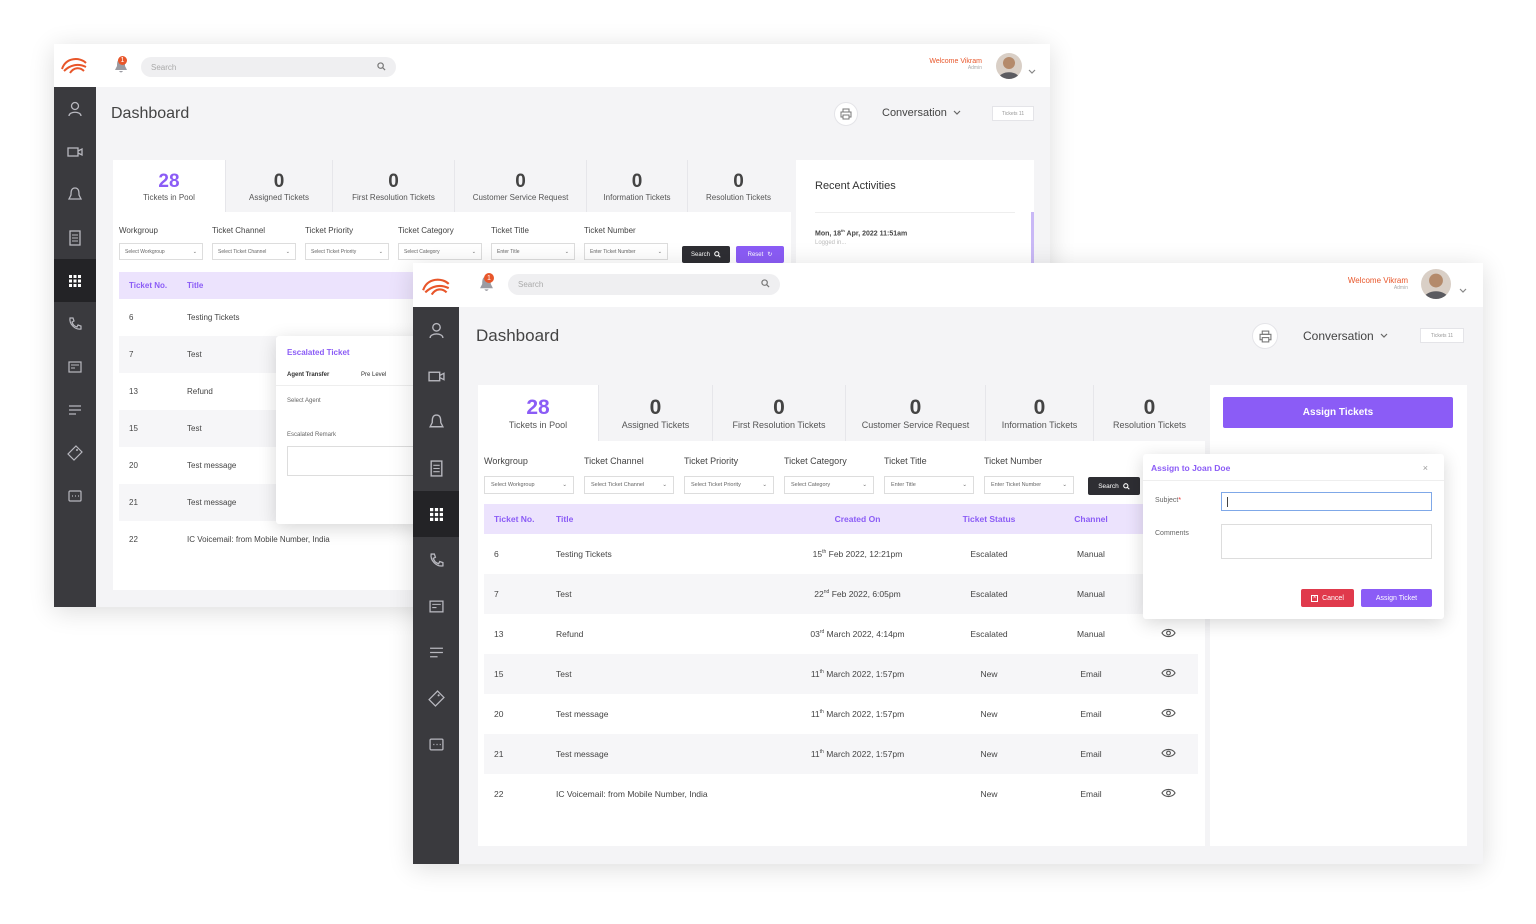 This screenshot has width=1536, height=924. I want to click on date-day: 15, so click(817, 554).